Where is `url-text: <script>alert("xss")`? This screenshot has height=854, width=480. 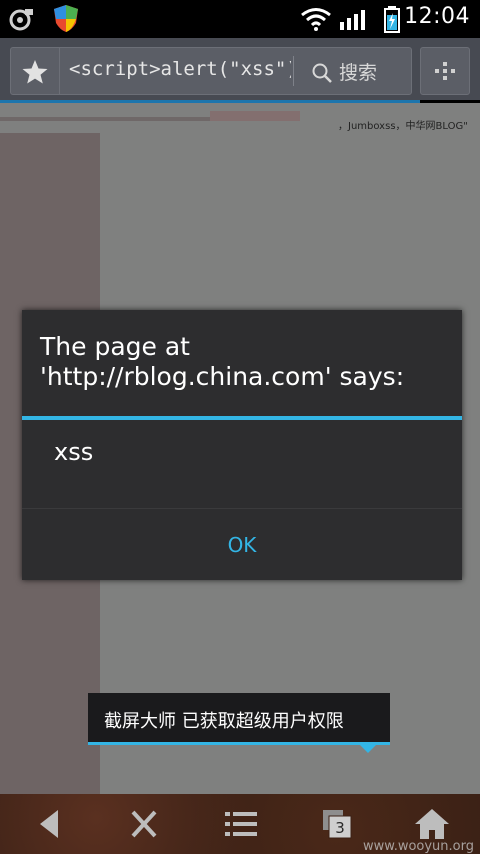
url-text: <script>alert("xss") is located at coordinates (180, 69).